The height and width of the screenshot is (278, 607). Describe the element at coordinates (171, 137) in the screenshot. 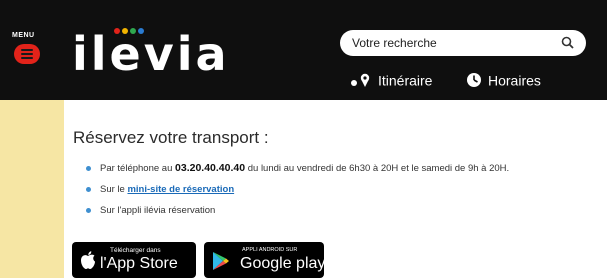

I see `page-title: Réservez votre transport :` at that location.